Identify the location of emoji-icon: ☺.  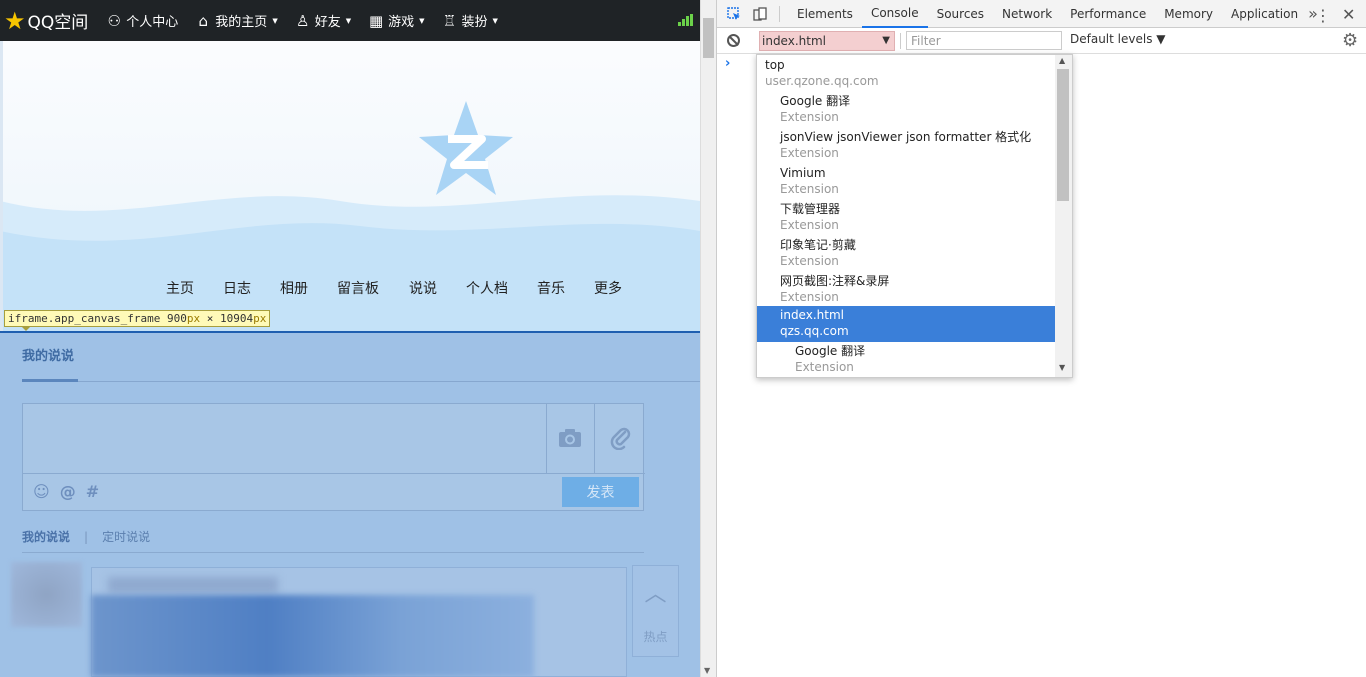
(41, 491).